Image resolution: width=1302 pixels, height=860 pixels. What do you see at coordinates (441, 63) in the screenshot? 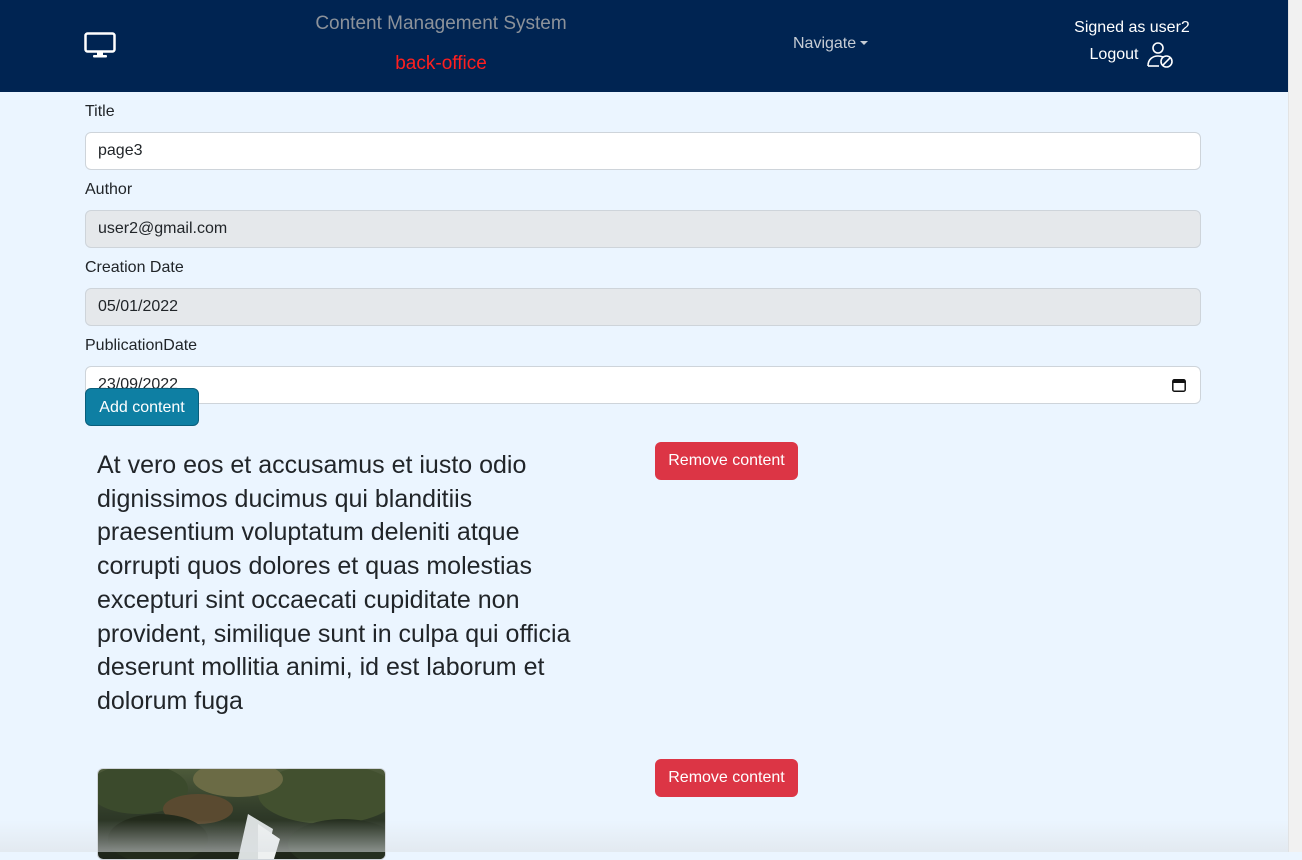
I see `app-subtitle: back-office` at bounding box center [441, 63].